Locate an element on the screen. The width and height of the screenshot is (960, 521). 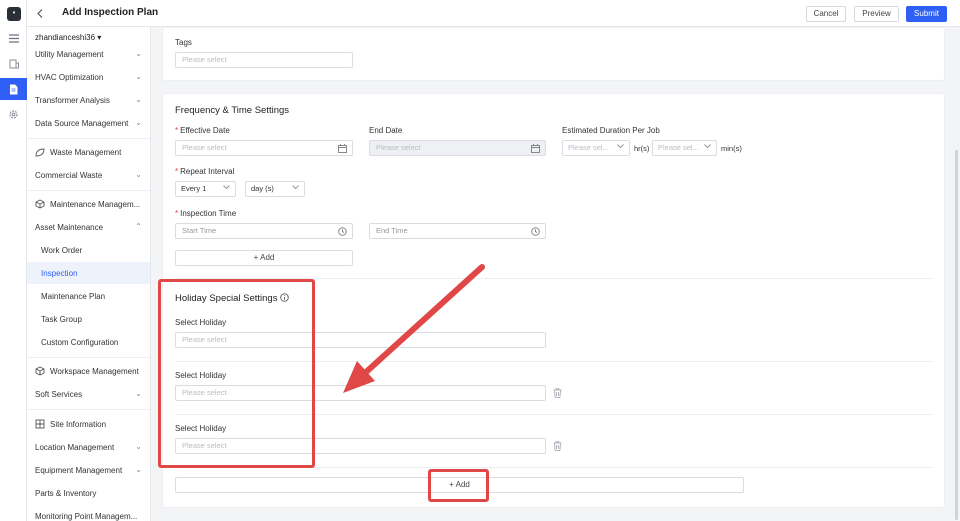
annotation-arrow is located at coordinates (414, 328).